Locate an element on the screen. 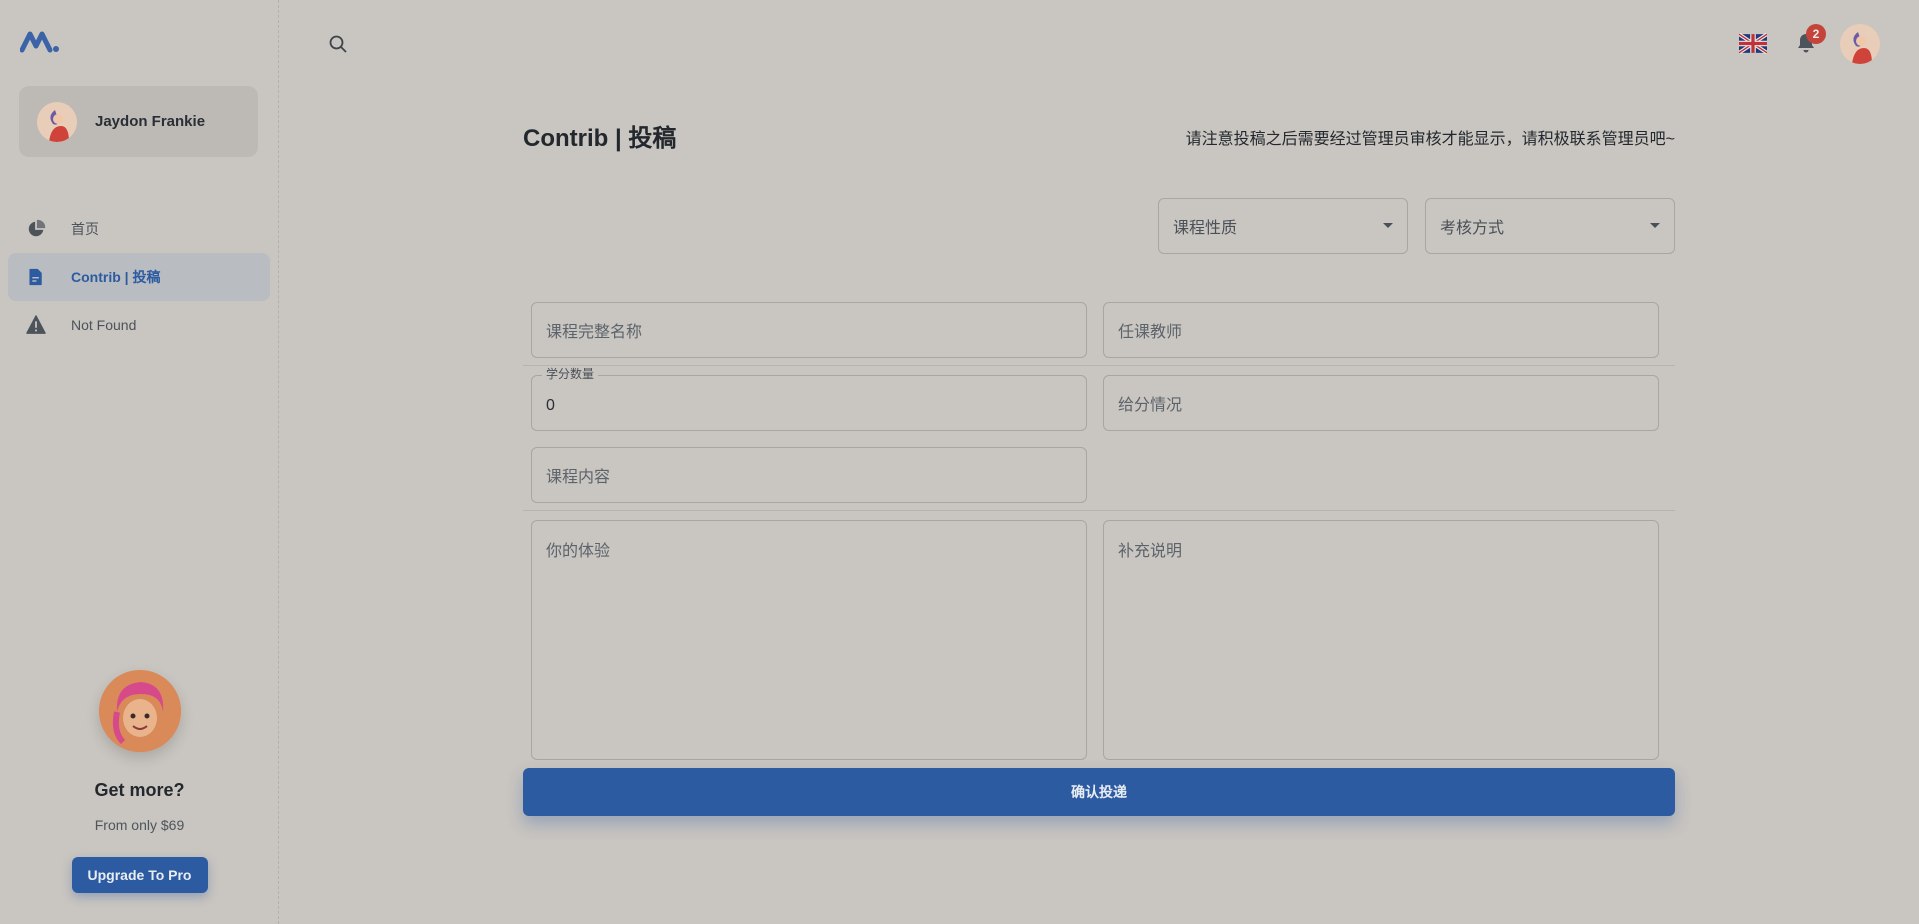  app-logo is located at coordinates (40, 42).